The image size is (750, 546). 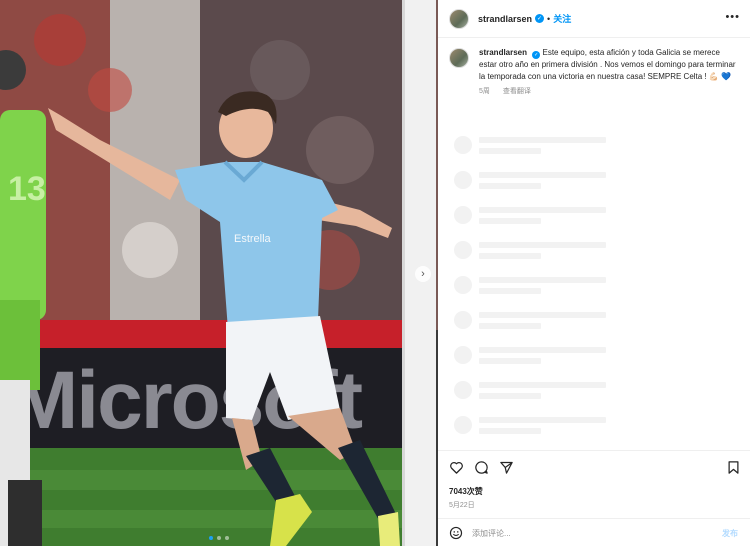 I want to click on username-link: strandlarsen, so click(x=505, y=19).